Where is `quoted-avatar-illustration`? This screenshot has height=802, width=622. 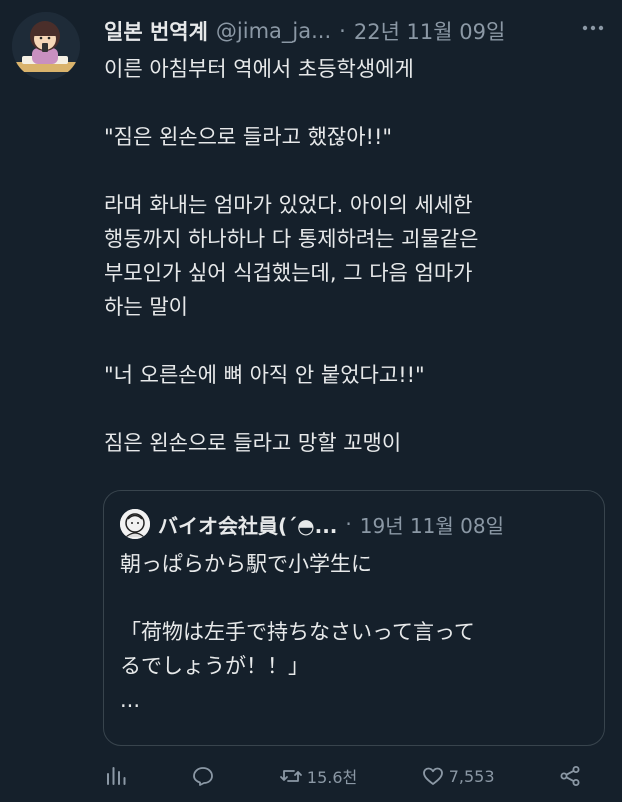 quoted-avatar-illustration is located at coordinates (135, 524).